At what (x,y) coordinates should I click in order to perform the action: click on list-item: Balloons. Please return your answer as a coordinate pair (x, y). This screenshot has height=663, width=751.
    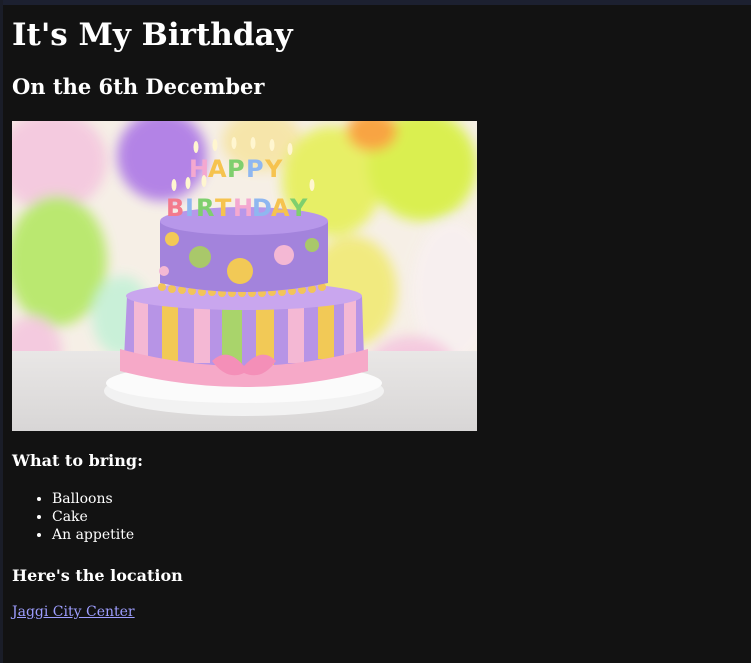
    Looking at the image, I should click on (93, 499).